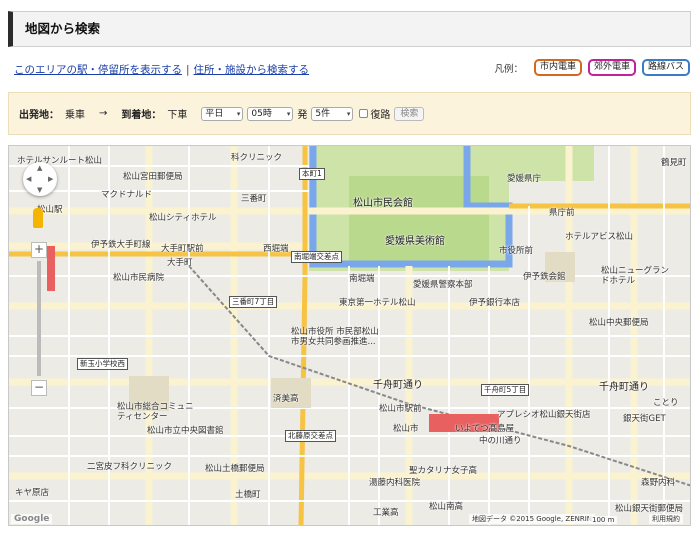  Describe the element at coordinates (377, 303) in the screenshot. I see `map-label: 東京第一ホテル松山` at that location.